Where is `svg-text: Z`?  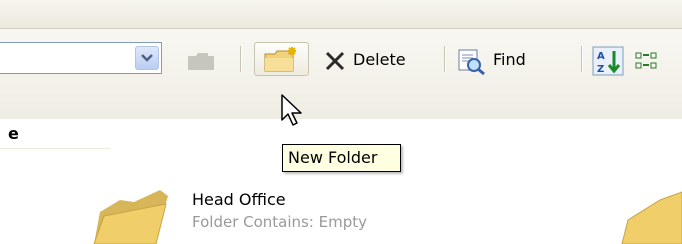
svg-text: Z is located at coordinates (600, 69).